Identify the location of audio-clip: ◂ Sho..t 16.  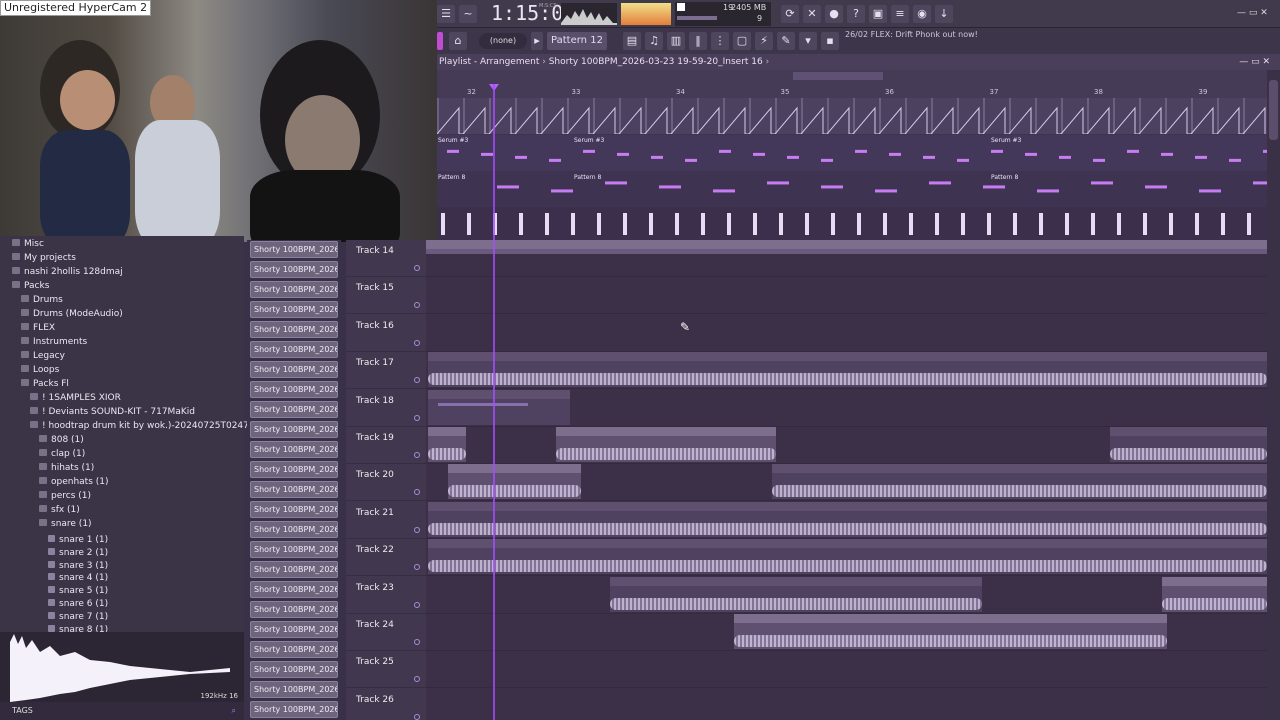
(447, 444).